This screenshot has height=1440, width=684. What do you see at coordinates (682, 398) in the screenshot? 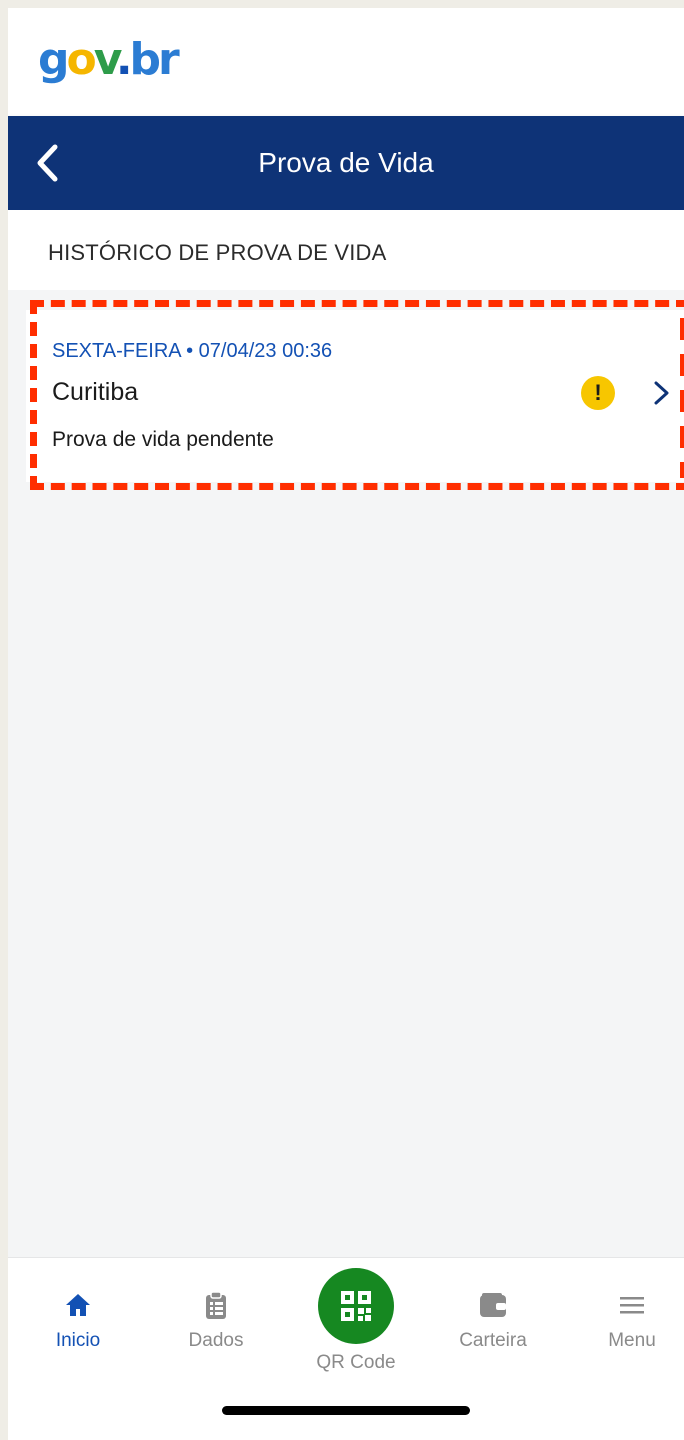
I see `highlight-annotation-edge` at bounding box center [682, 398].